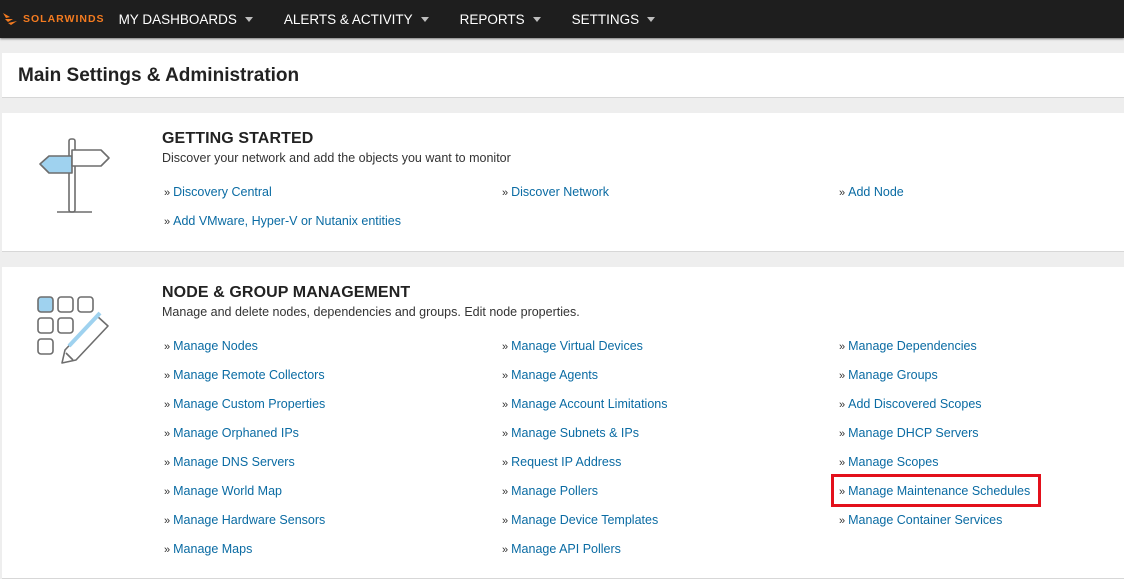  What do you see at coordinates (218, 192) in the screenshot?
I see `link-discovery-central: » Discovery Central` at bounding box center [218, 192].